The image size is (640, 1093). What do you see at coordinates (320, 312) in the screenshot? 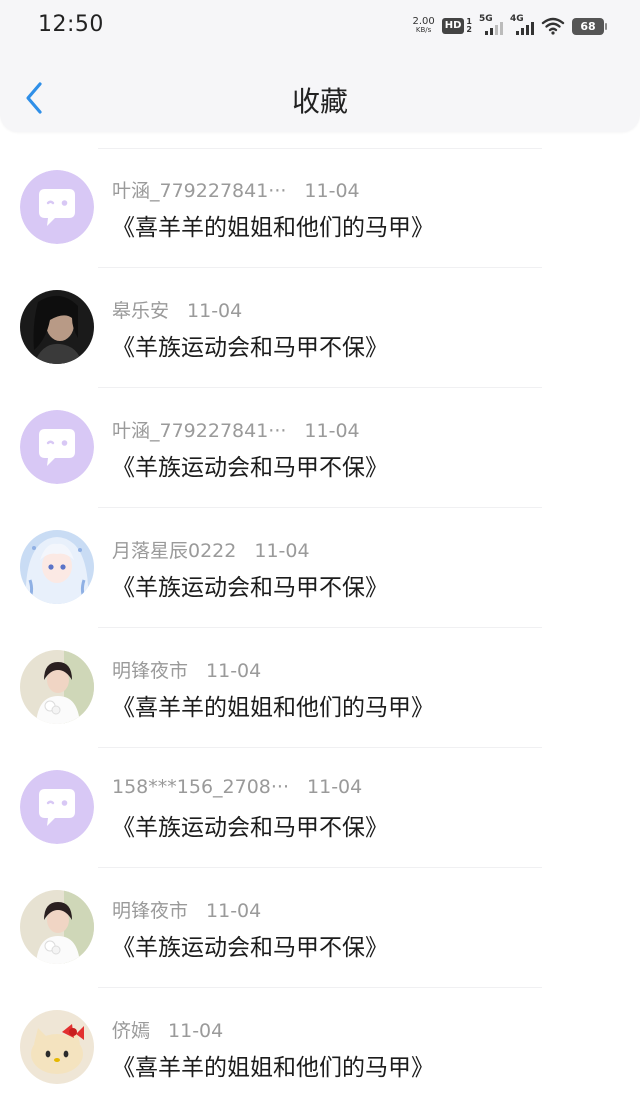
I see `list-item: 皋乐安 11-04 《羊族运动会和马甲不保》` at bounding box center [320, 312].